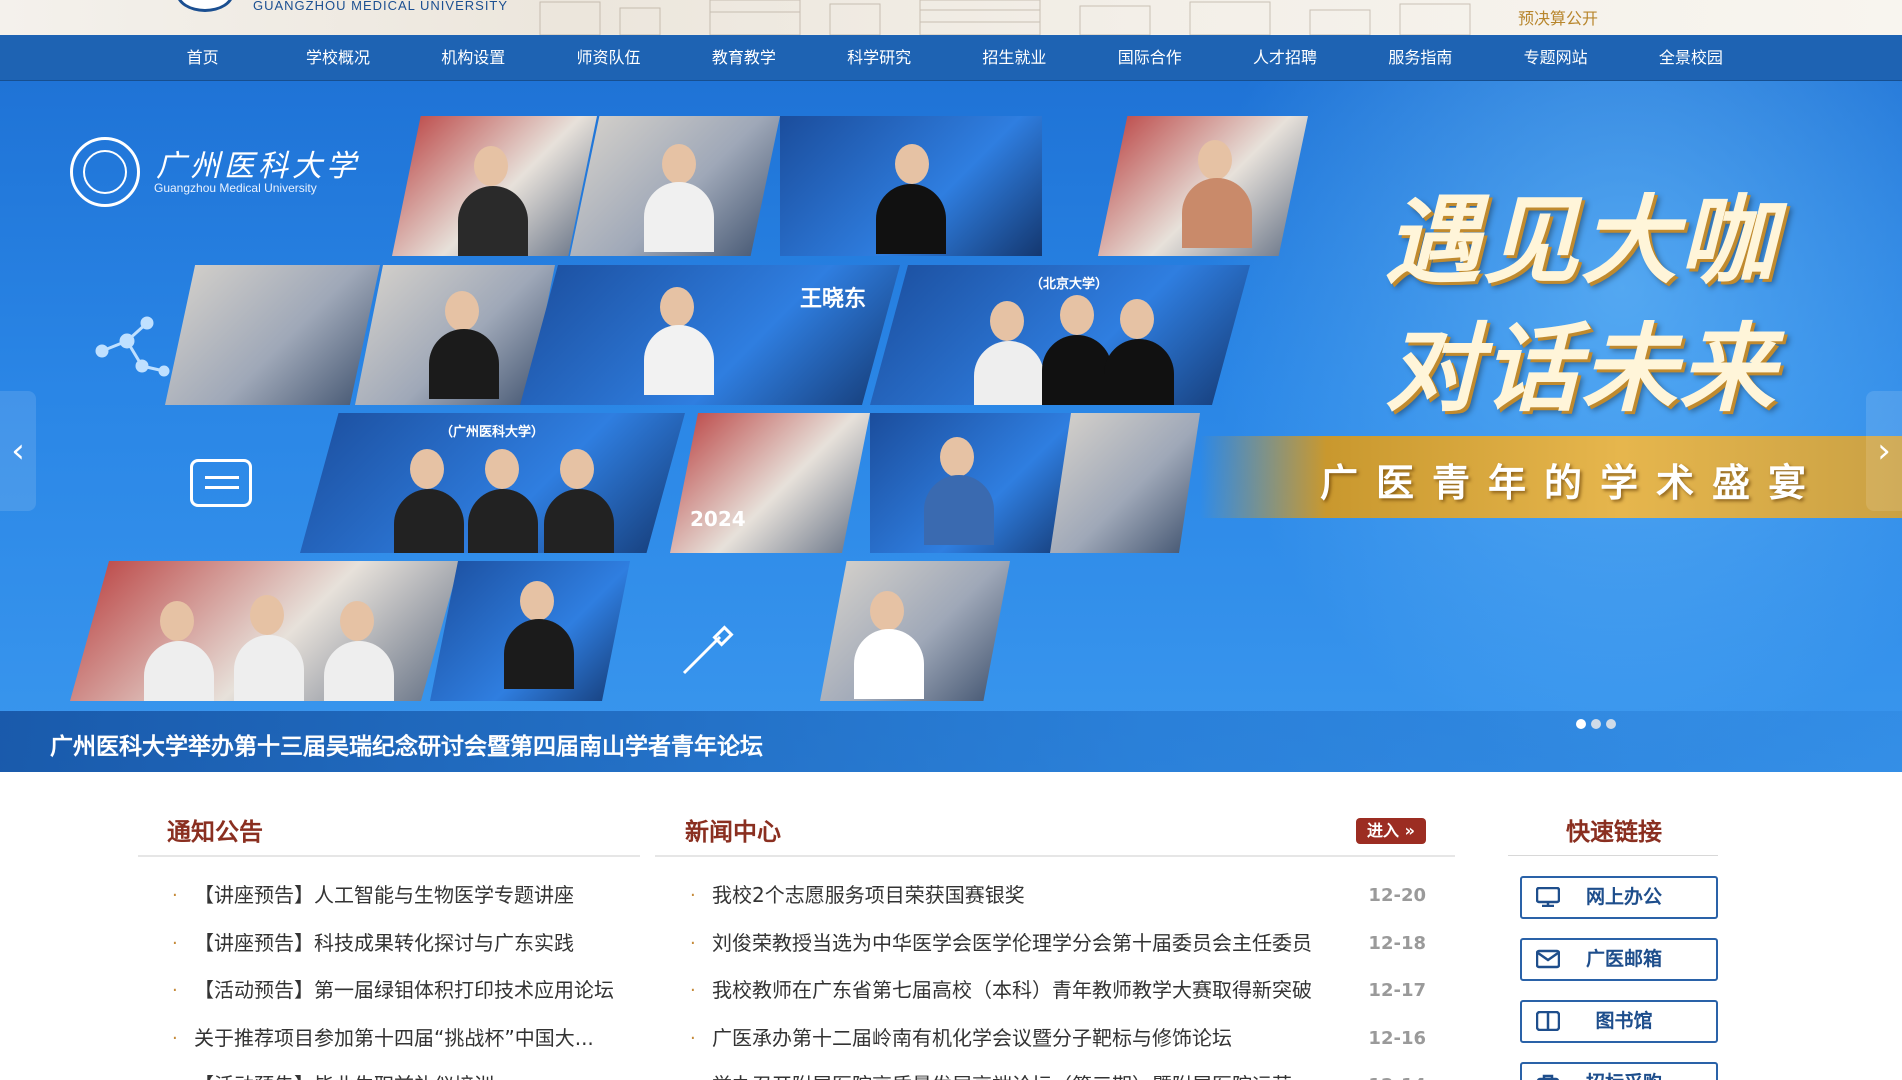 This screenshot has height=1080, width=1902. Describe the element at coordinates (494, 186) in the screenshot. I see `banner-photo-lecturer-audience` at that location.